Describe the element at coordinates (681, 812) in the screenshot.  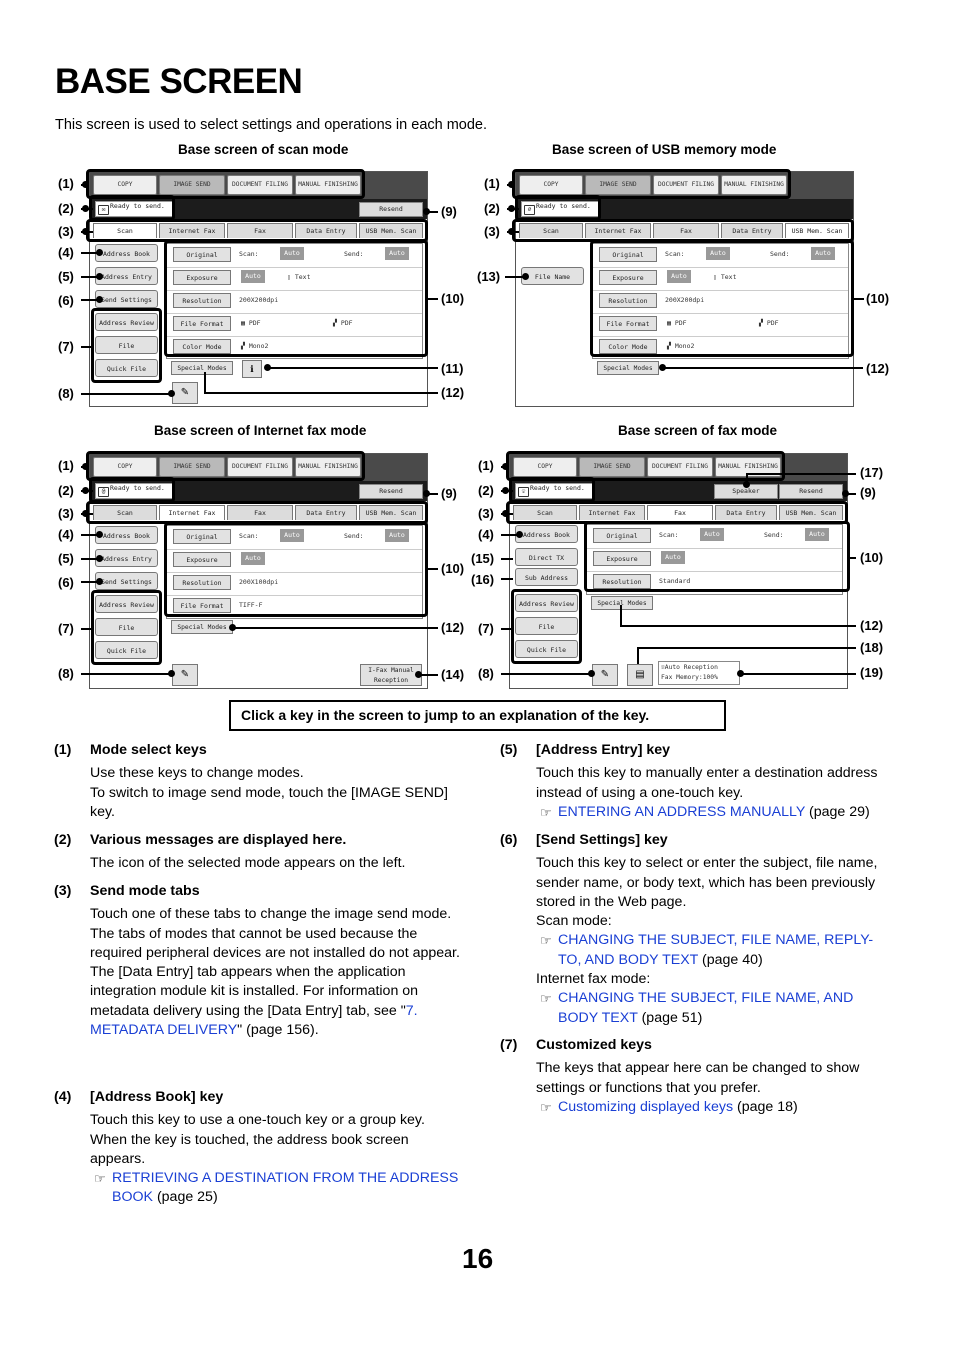
I see `entering-address-link: ENTERING AN ADDRESS MANUALLY` at that location.